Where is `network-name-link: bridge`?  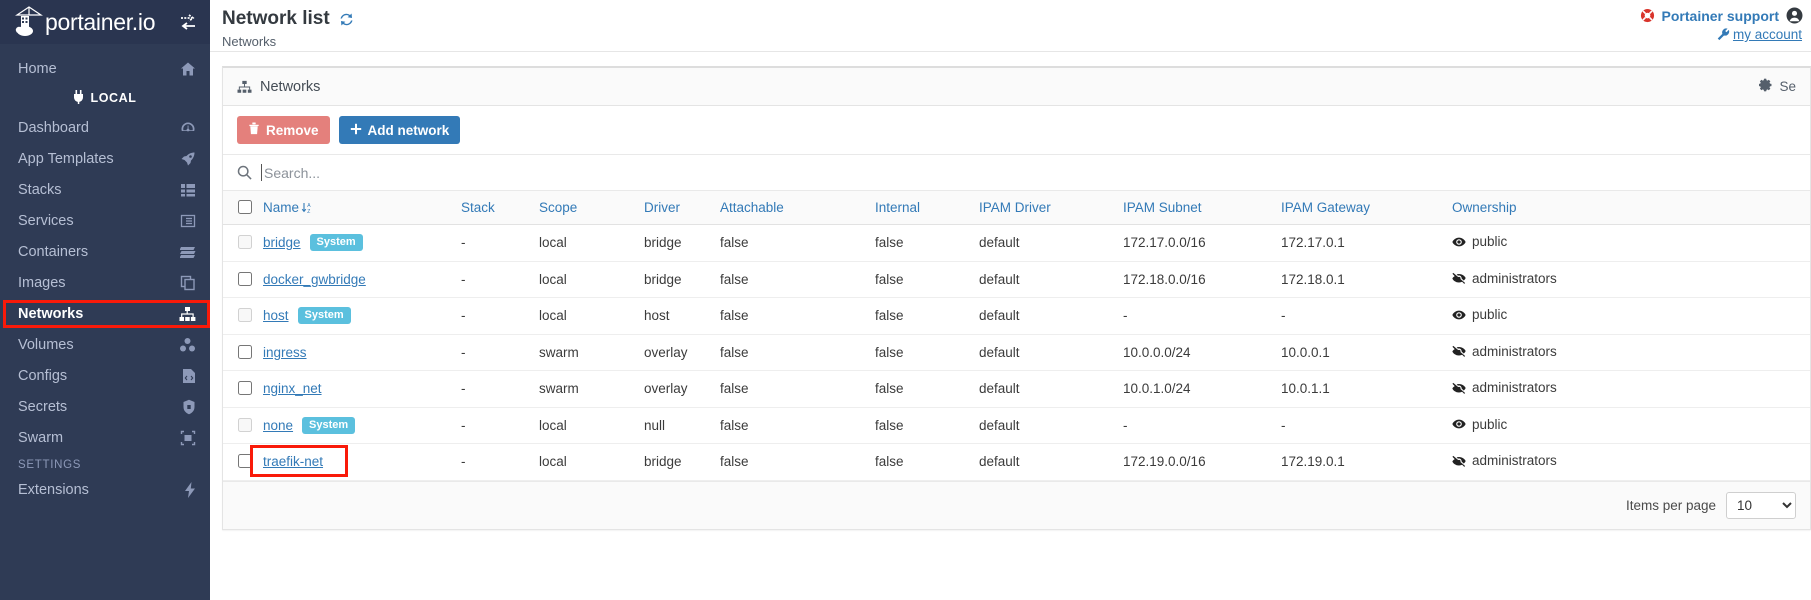
network-name-link: bridge is located at coordinates (282, 242).